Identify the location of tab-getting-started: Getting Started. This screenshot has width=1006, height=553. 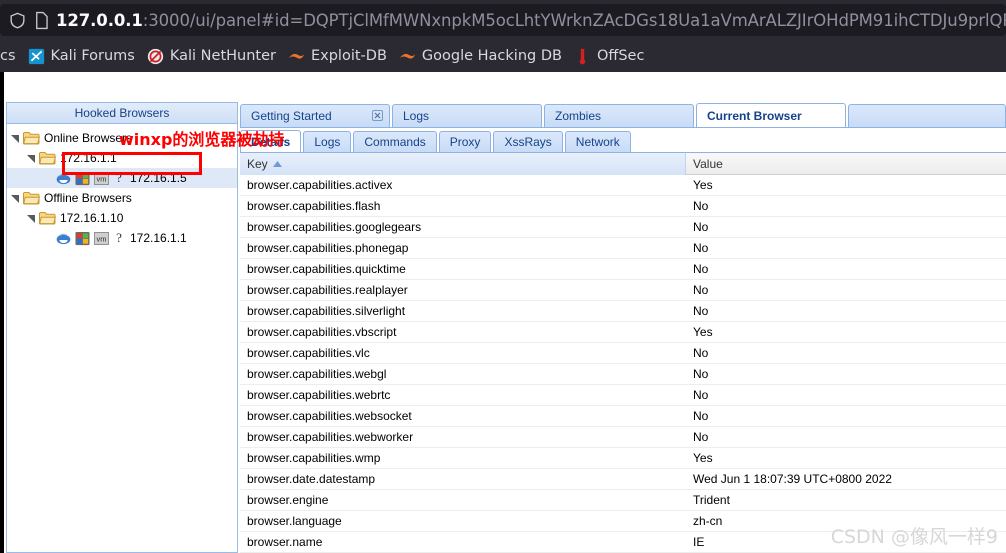
(315, 115).